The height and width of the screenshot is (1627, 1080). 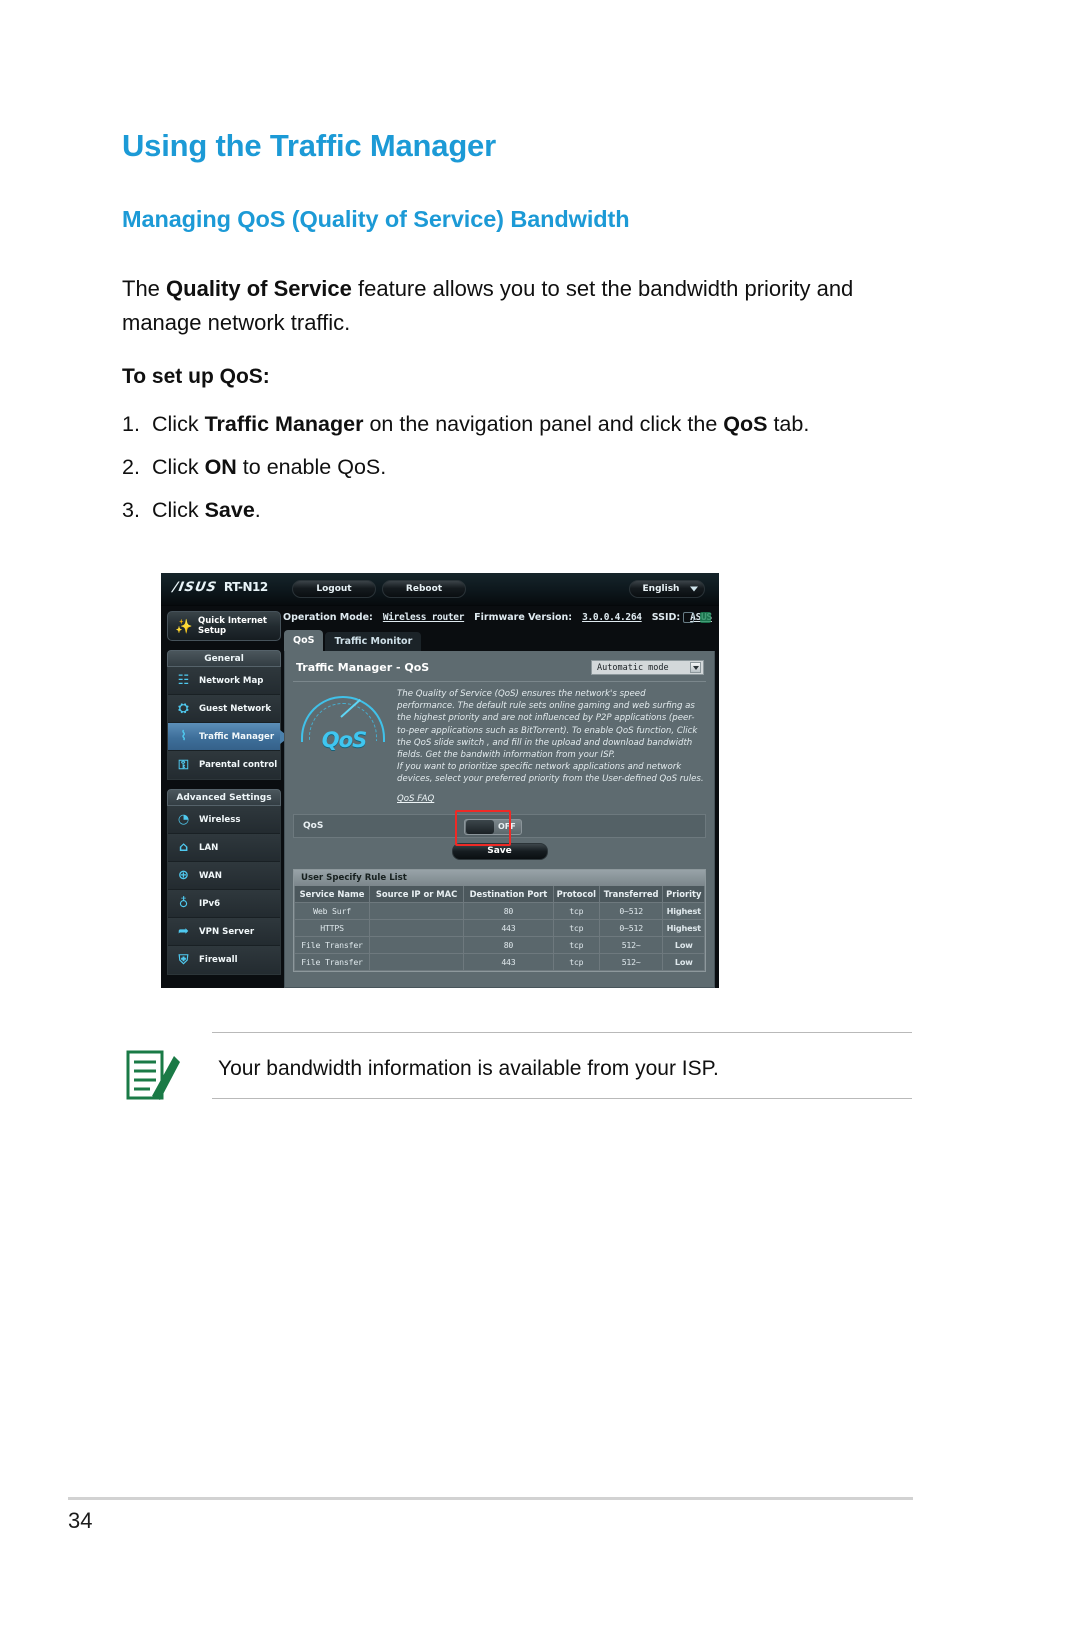 What do you see at coordinates (415, 799) in the screenshot?
I see `qos-faq-link: QoS FAQ` at bounding box center [415, 799].